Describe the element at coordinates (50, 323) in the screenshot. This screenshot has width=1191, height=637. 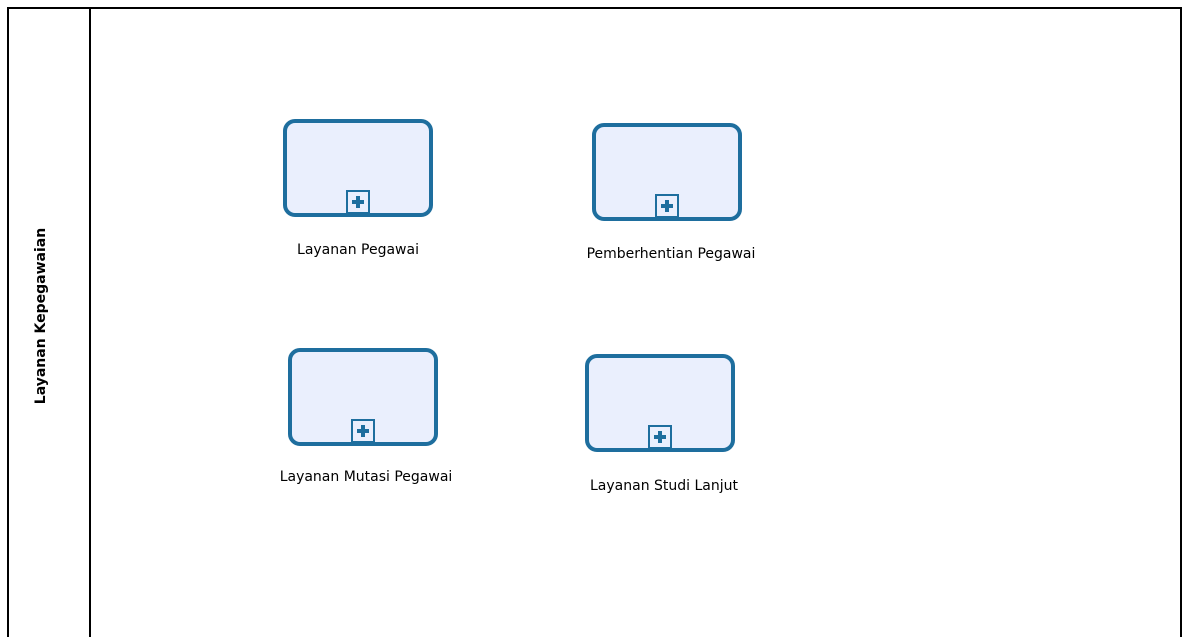
I see `pool-header` at that location.